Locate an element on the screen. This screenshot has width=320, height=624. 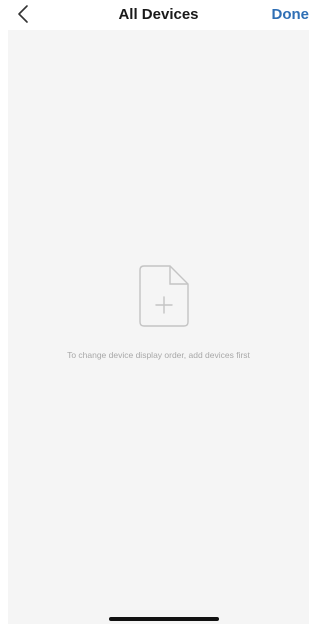
navigation-bar: All Devices Done is located at coordinates (158, 15).